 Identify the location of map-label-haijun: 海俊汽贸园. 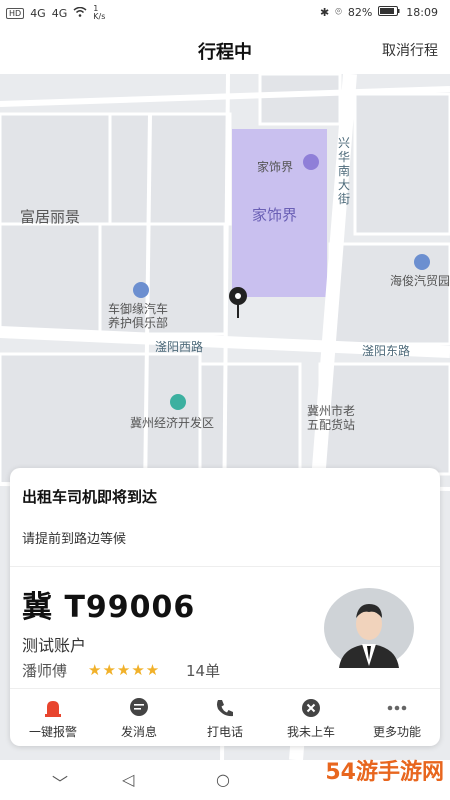
(420, 281).